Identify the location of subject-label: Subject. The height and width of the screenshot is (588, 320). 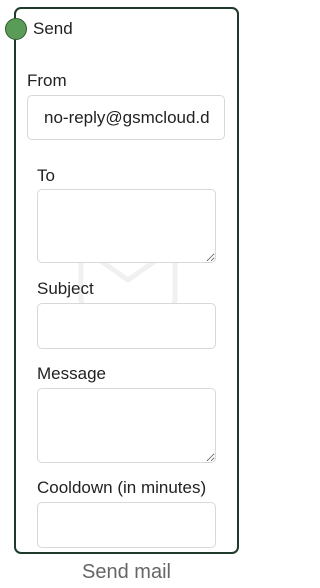
(65, 288).